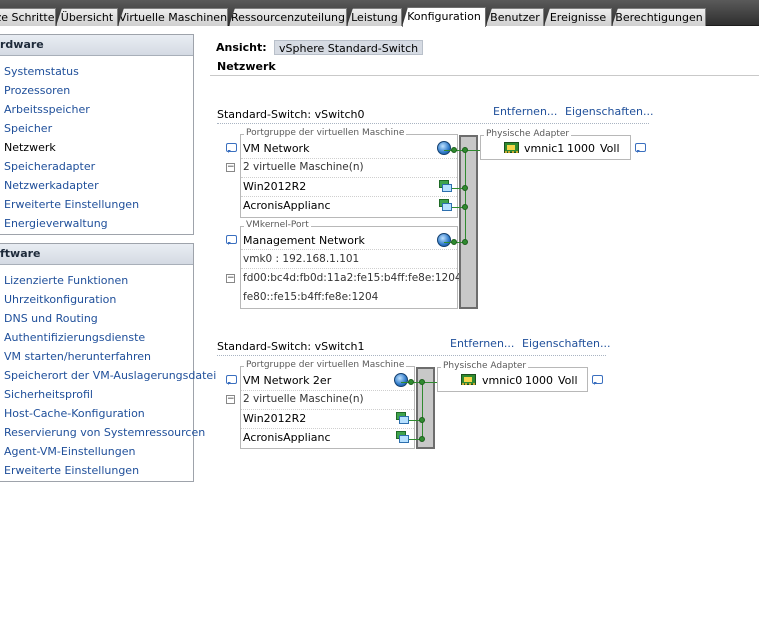  What do you see at coordinates (231, 148) in the screenshot?
I see `switch0-portgroup-info-icon` at bounding box center [231, 148].